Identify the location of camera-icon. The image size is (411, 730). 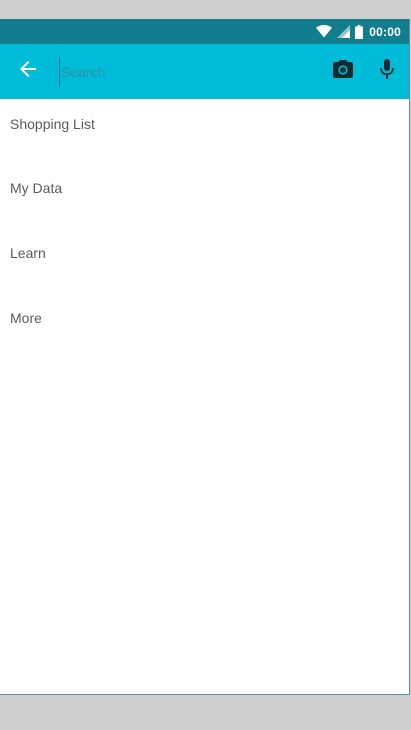
(343, 71).